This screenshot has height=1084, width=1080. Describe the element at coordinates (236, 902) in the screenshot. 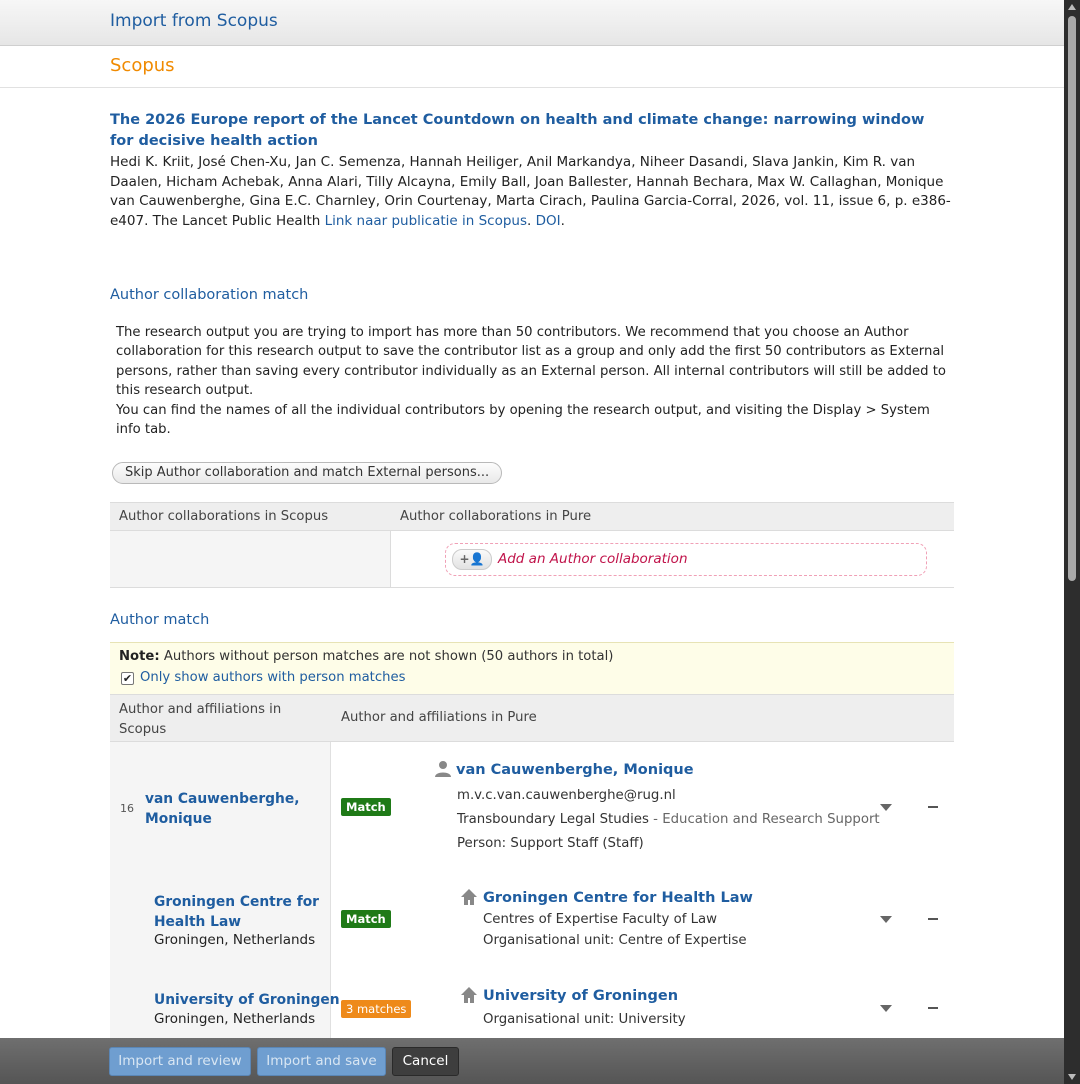

I see `scopus-affiliation-line1: Groningen Centre for` at that location.